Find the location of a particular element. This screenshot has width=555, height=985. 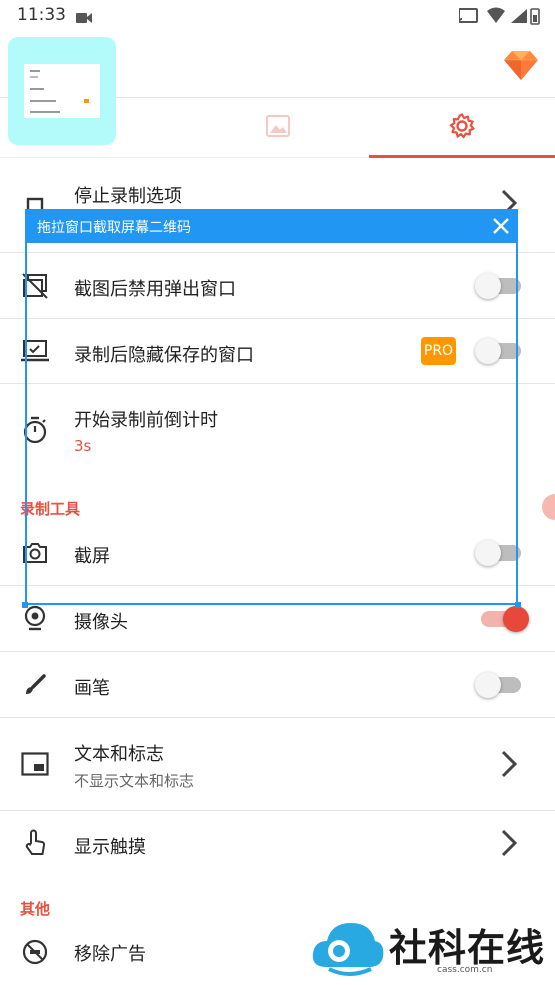

row-label: 显示触摸 is located at coordinates (110, 847).